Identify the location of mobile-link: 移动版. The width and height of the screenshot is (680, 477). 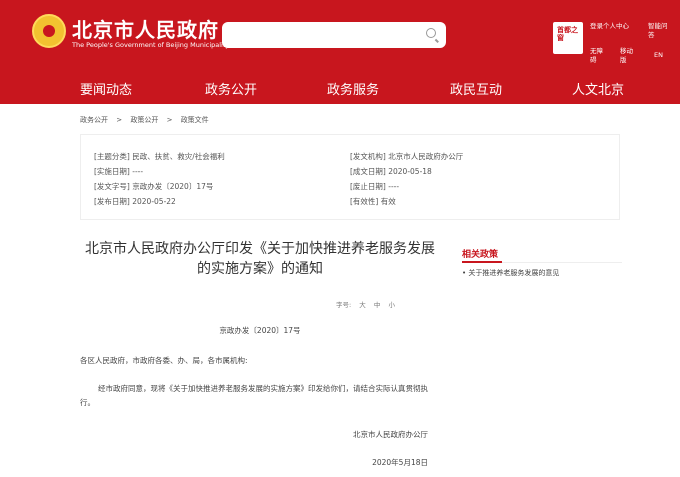
(628, 56).